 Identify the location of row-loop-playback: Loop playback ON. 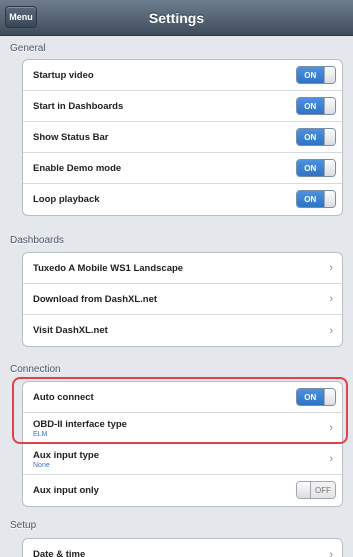
(182, 199).